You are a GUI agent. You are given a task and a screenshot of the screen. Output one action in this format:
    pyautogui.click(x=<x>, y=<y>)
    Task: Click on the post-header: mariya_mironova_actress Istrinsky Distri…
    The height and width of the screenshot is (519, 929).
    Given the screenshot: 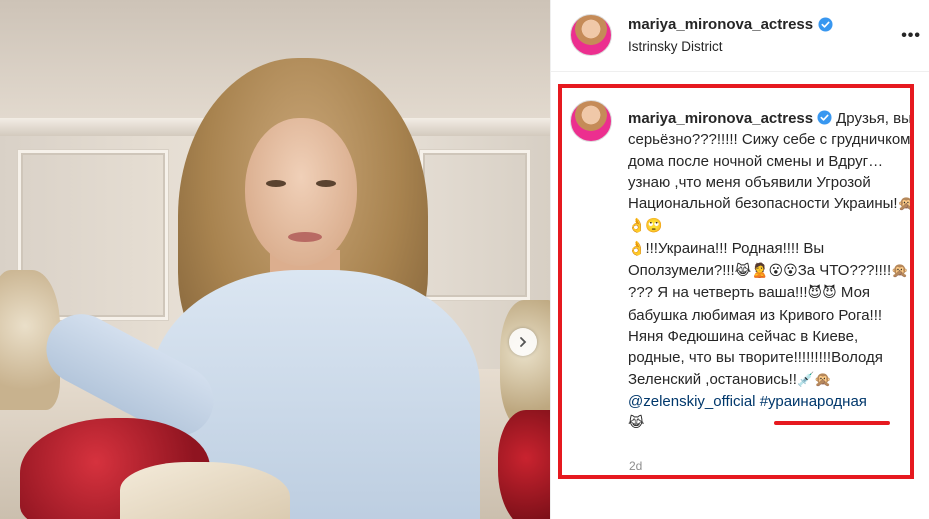 What is the action you would take?
    pyautogui.click(x=740, y=36)
    